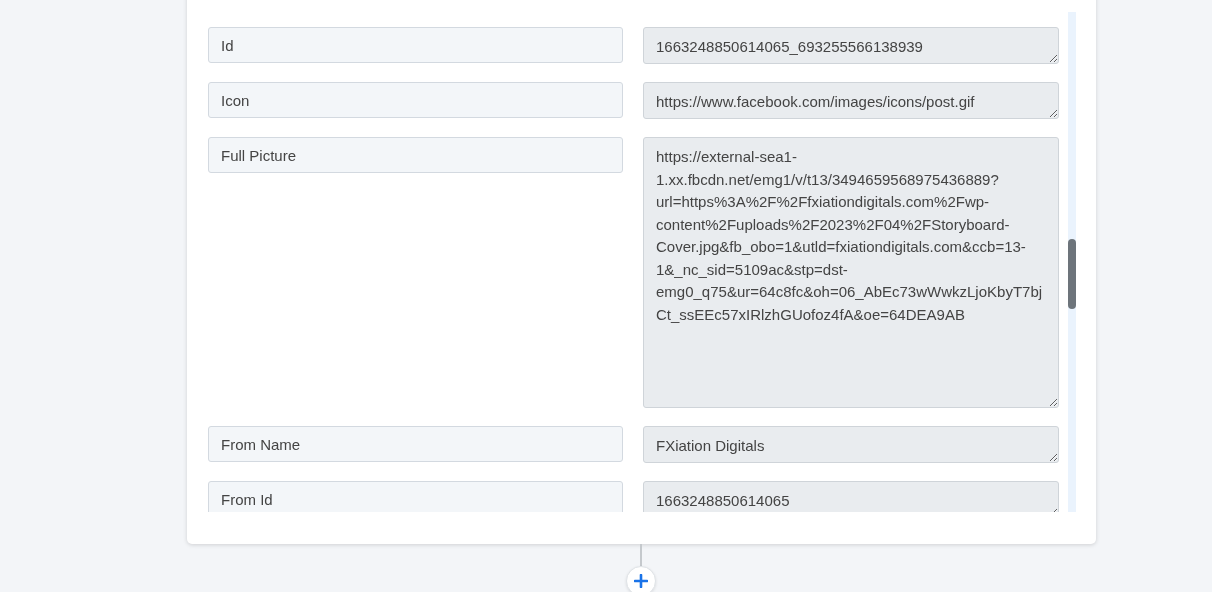 This screenshot has width=1212, height=592. I want to click on scrollbar-thumb, so click(1072, 274).